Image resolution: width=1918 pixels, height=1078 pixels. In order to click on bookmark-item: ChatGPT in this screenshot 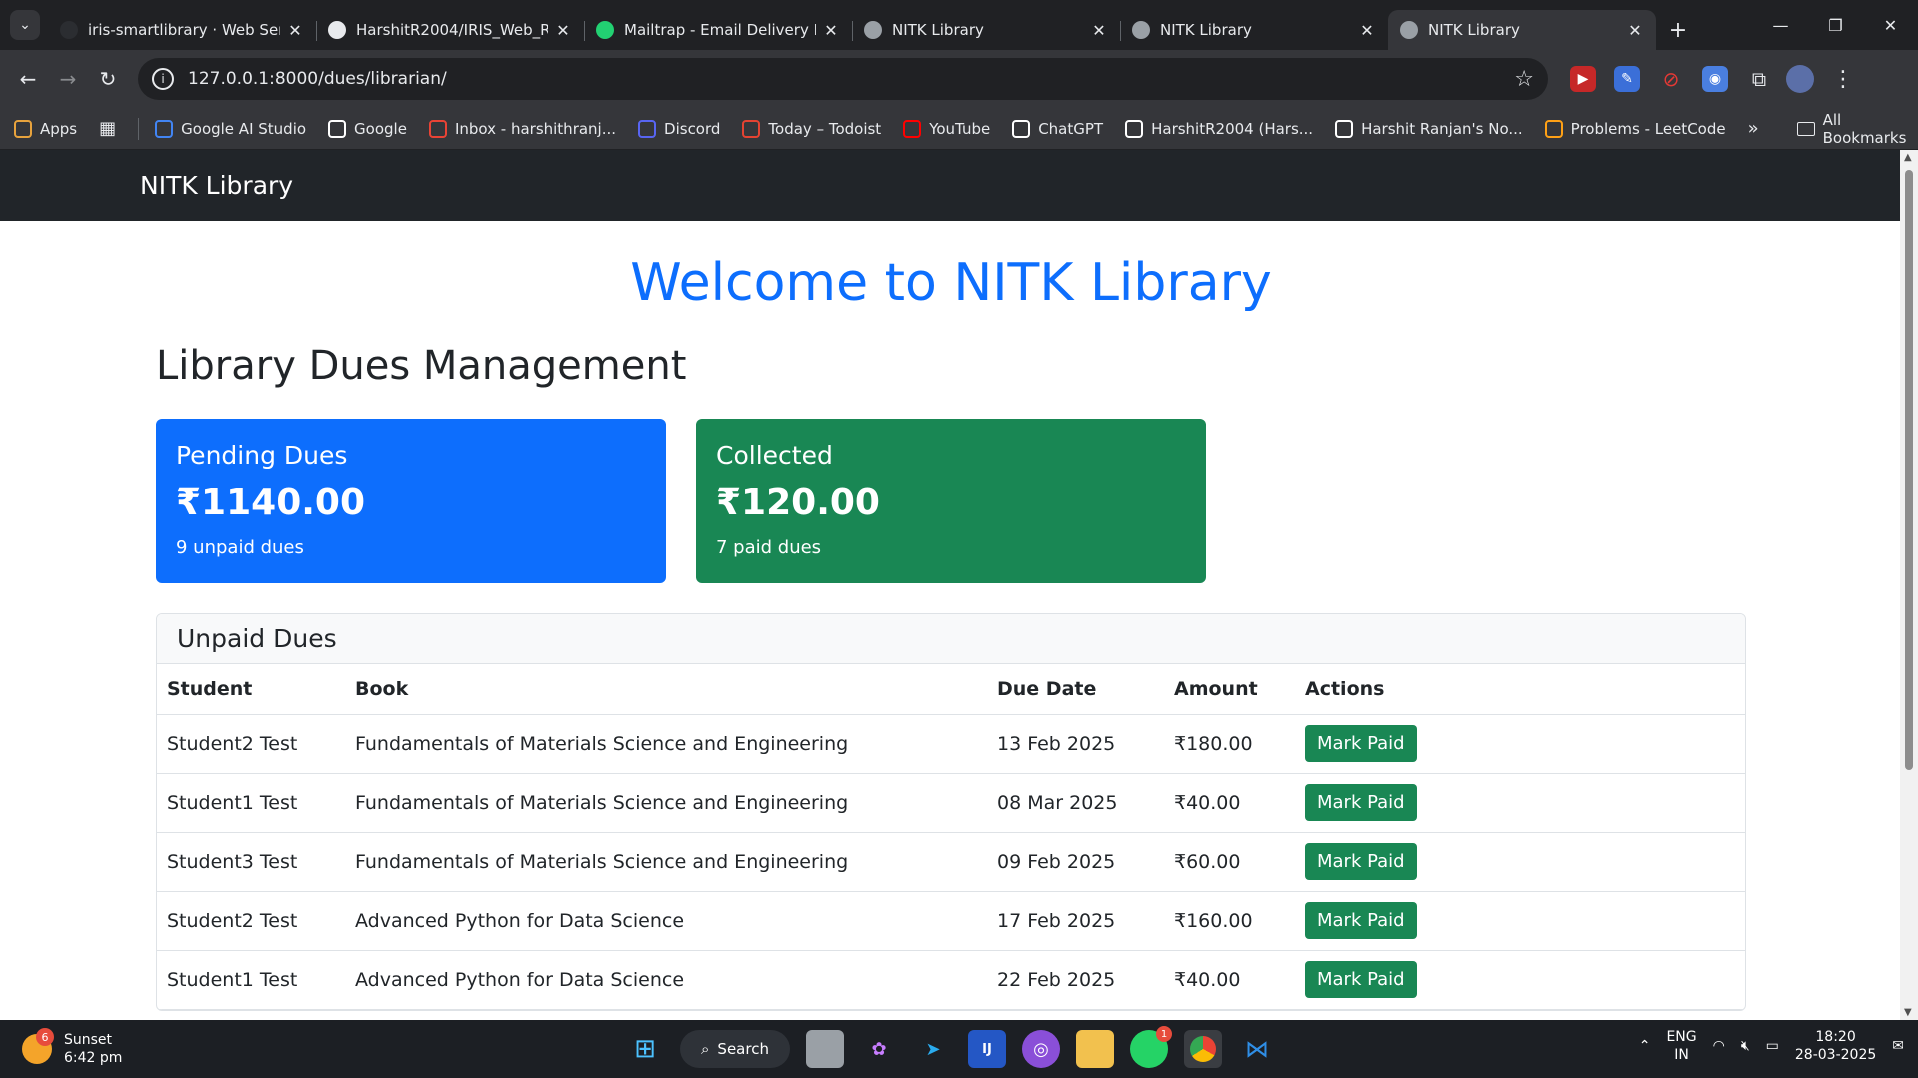, I will do `click(1057, 128)`.